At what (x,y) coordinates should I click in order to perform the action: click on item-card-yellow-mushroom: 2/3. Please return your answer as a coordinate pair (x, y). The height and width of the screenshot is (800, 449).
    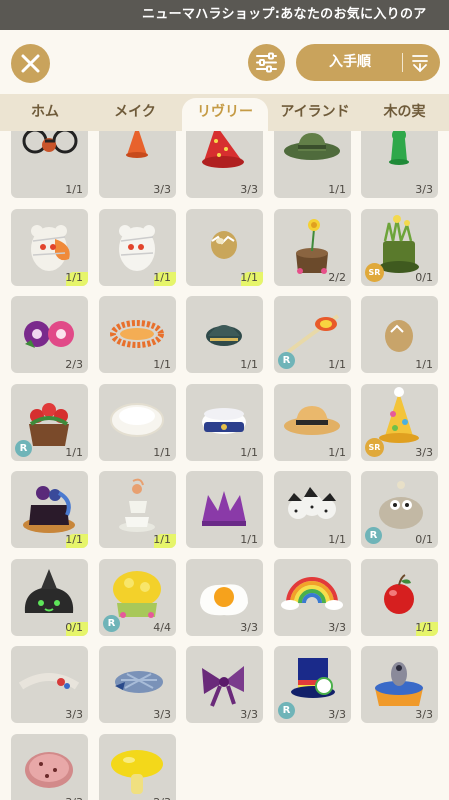
    Looking at the image, I should click on (137, 767).